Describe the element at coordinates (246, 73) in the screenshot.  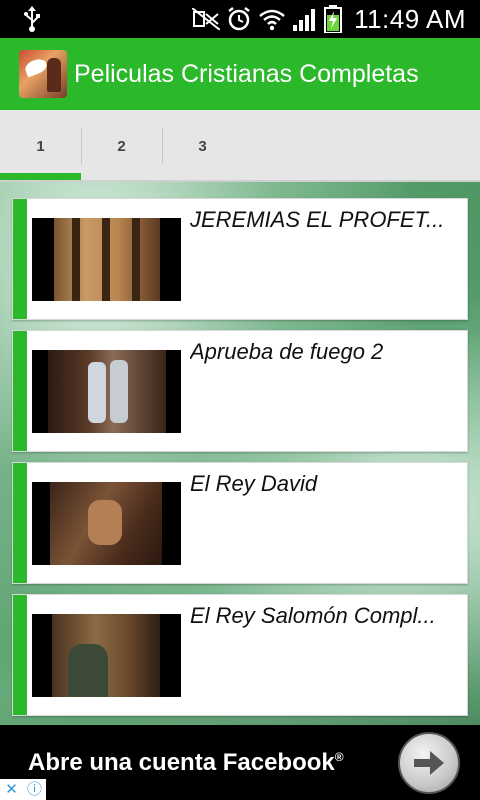
I see `app-title: Peliculas Cristianas Completas` at that location.